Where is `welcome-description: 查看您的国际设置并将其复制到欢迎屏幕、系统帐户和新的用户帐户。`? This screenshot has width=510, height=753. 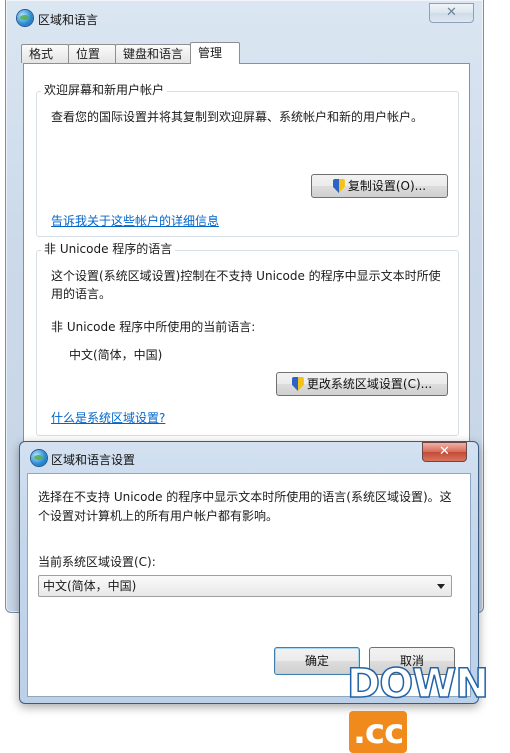
welcome-description: 查看您的国际设置并将其复制到欢迎屏幕、系统帐户和新的用户帐户。 is located at coordinates (237, 117).